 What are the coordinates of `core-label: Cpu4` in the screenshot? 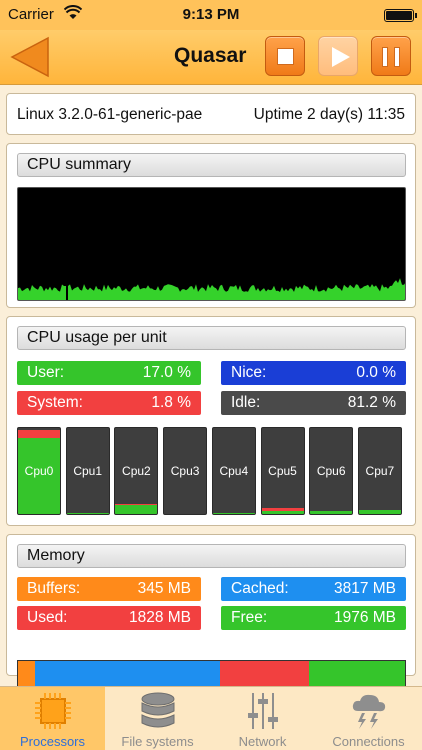 It's located at (234, 471).